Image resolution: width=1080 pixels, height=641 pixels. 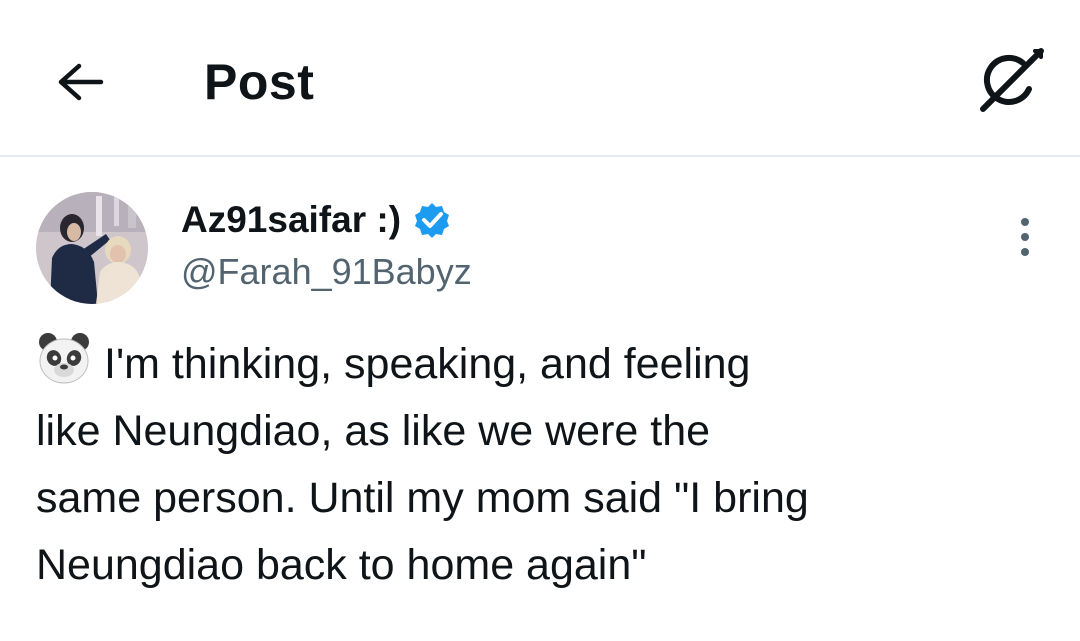 What do you see at coordinates (341, 565) in the screenshot?
I see `tweet-line-4: Neungdiao back to home again"` at bounding box center [341, 565].